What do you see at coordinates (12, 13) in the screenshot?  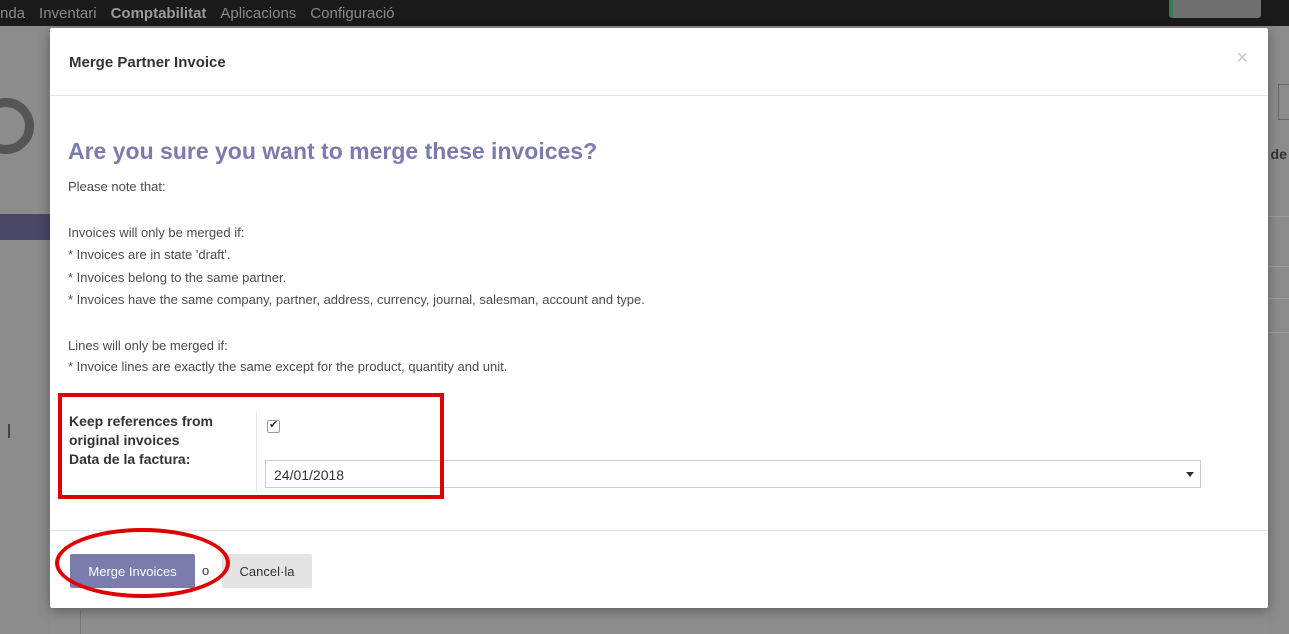 I see `menu-item-sales: nda` at bounding box center [12, 13].